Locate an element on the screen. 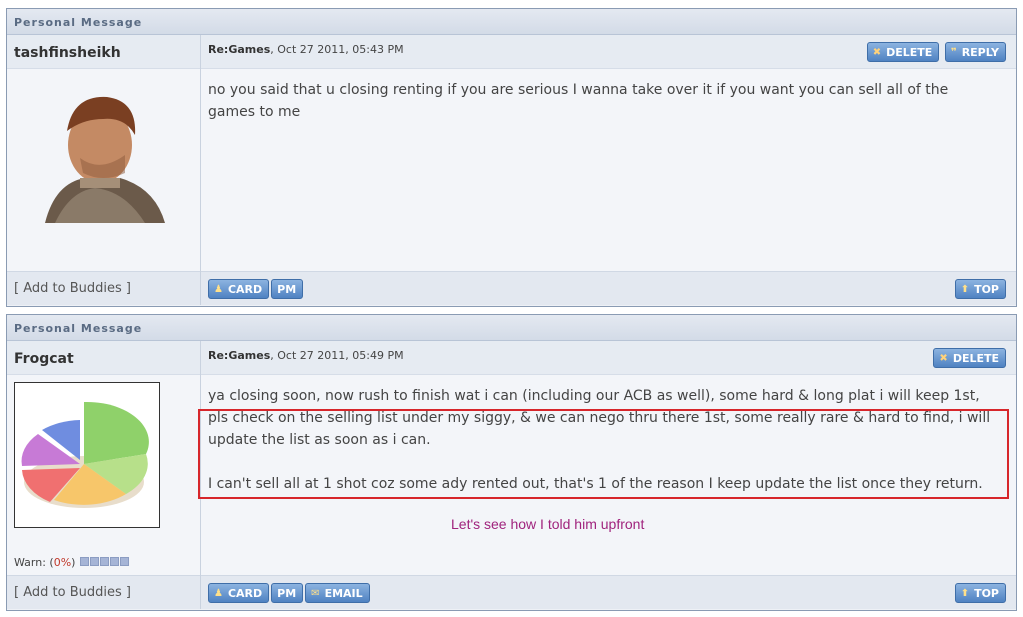  quote-icon: ❞ is located at coordinates (953, 52).